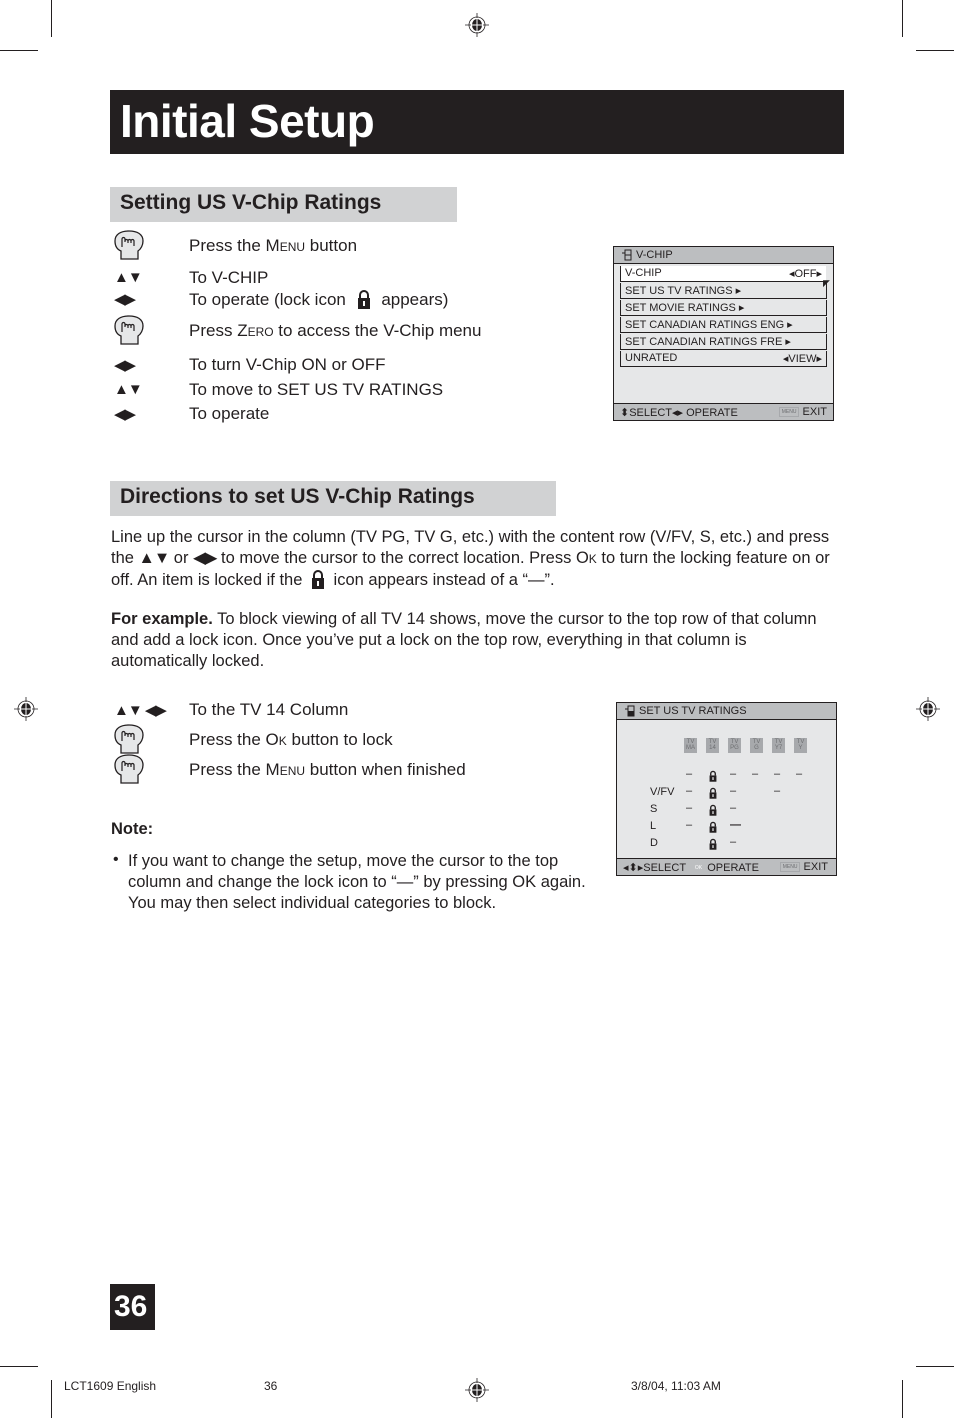 This screenshot has width=954, height=1418. What do you see at coordinates (735, 825) in the screenshot?
I see `rating-cell-unlocked: —` at bounding box center [735, 825].